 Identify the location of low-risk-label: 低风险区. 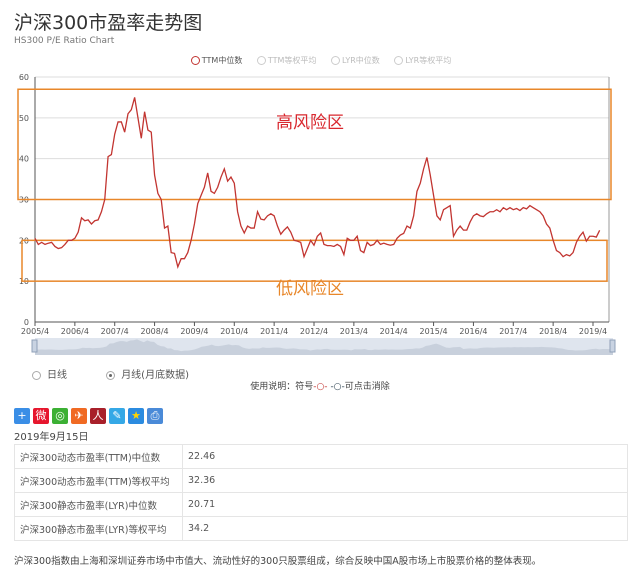
(310, 289).